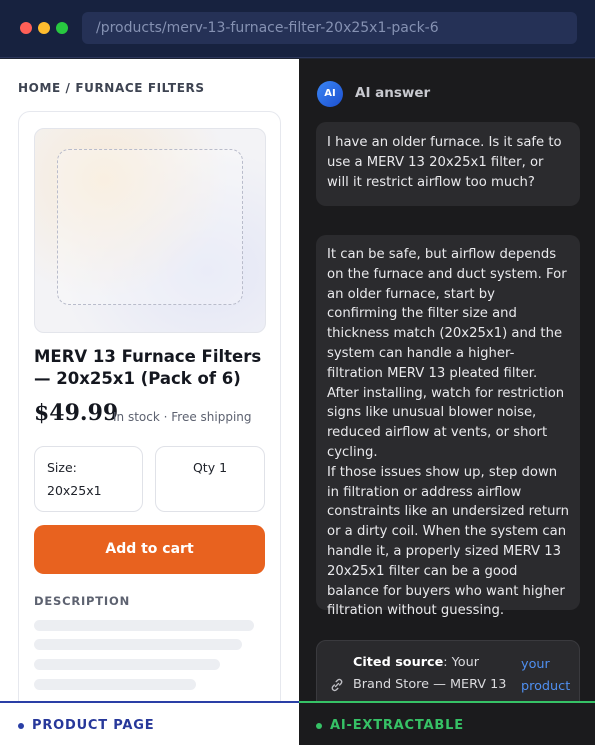 The width and height of the screenshot is (595, 745). What do you see at coordinates (62, 467) in the screenshot?
I see `size-label: Size:` at bounding box center [62, 467].